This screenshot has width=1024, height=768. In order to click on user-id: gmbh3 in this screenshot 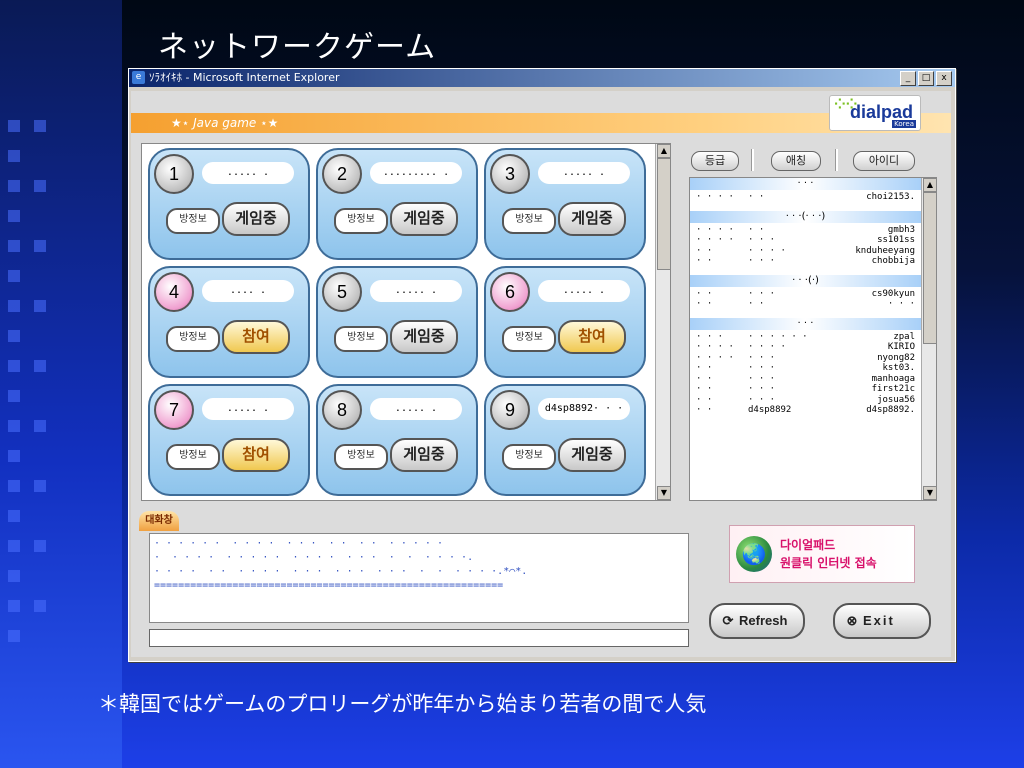, I will do `click(901, 229)`.